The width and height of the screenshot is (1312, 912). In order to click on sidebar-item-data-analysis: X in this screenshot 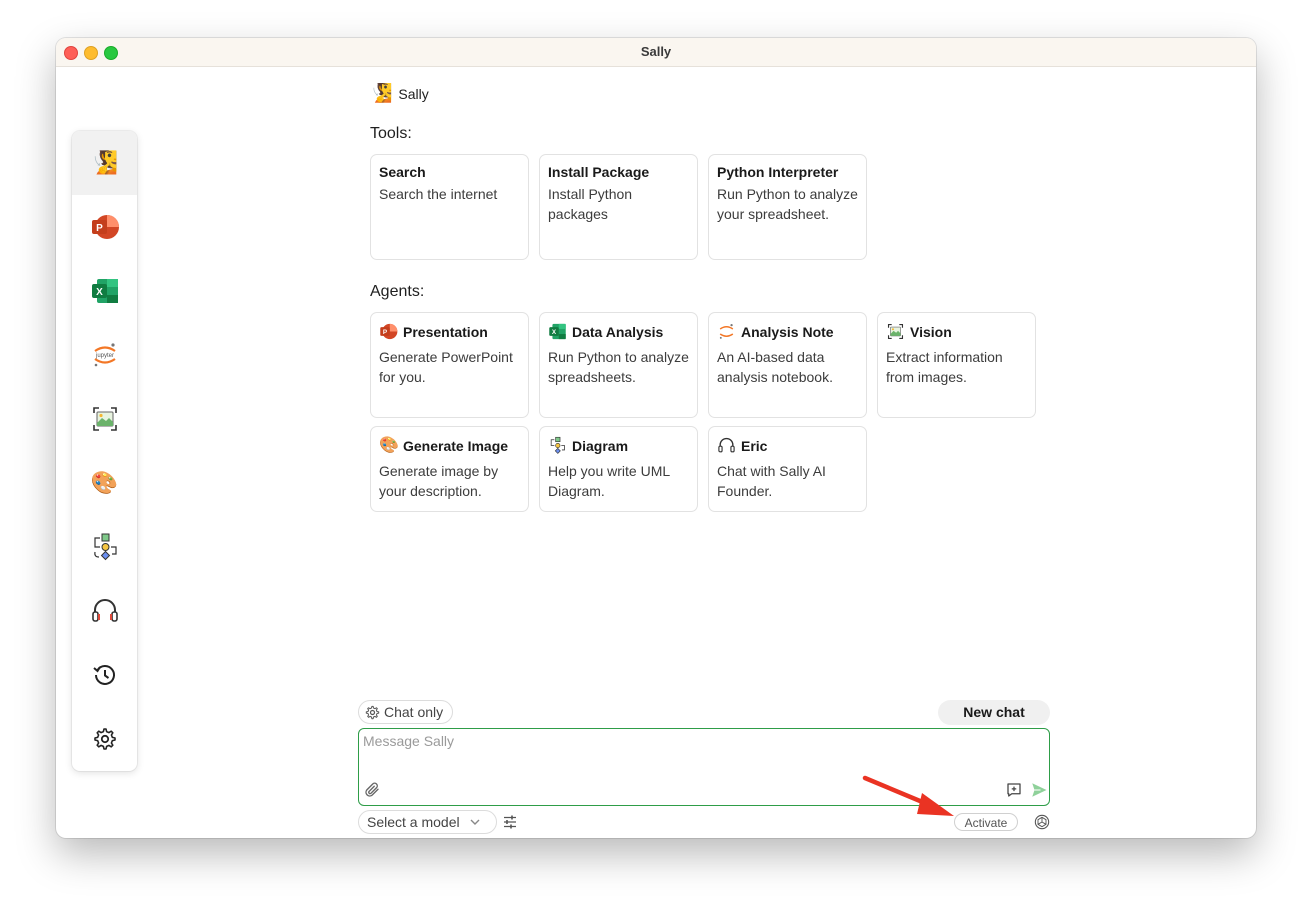, I will do `click(104, 291)`.